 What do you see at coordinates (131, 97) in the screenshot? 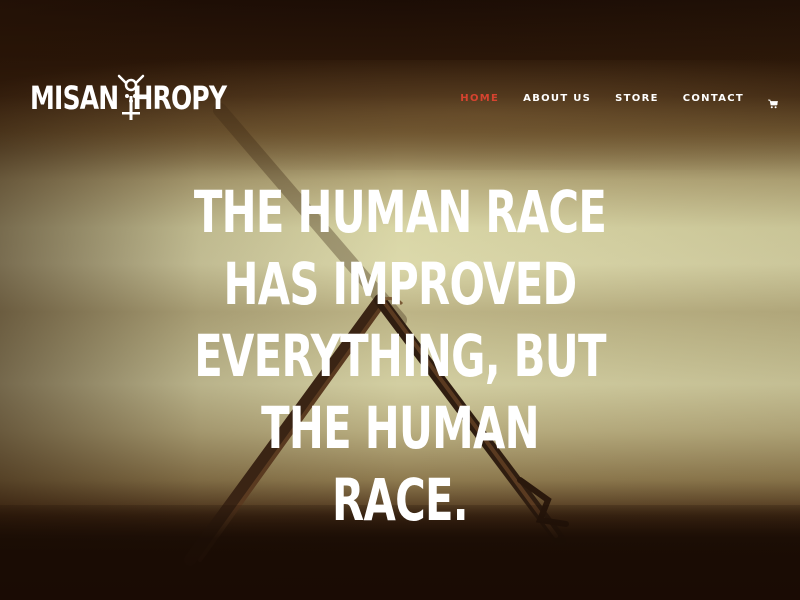
I see `logo-figure-icon` at bounding box center [131, 97].